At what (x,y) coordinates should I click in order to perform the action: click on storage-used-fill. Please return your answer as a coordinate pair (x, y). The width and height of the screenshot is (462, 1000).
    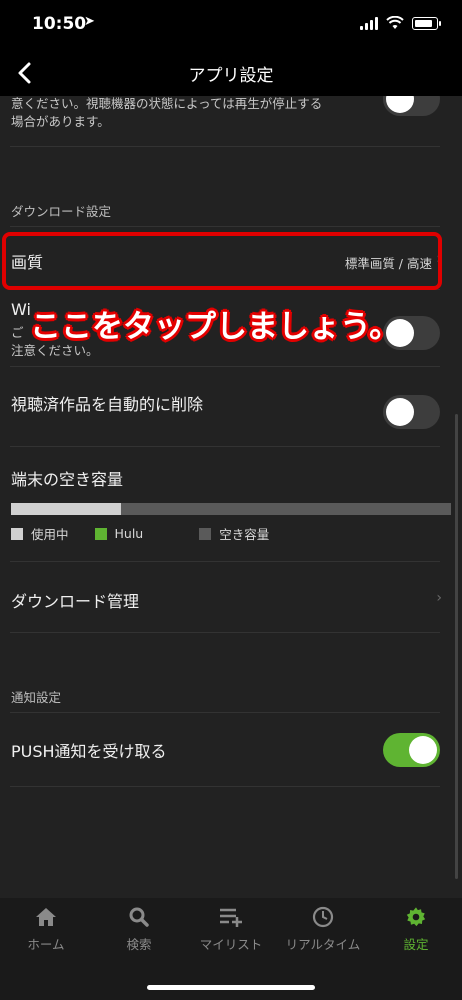
    Looking at the image, I should click on (66, 509).